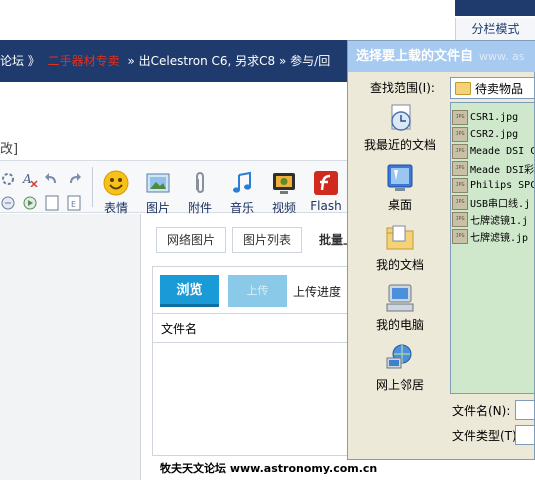 The width and height of the screenshot is (535, 480). I want to click on file-name: Philips SPC, so click(502, 185).